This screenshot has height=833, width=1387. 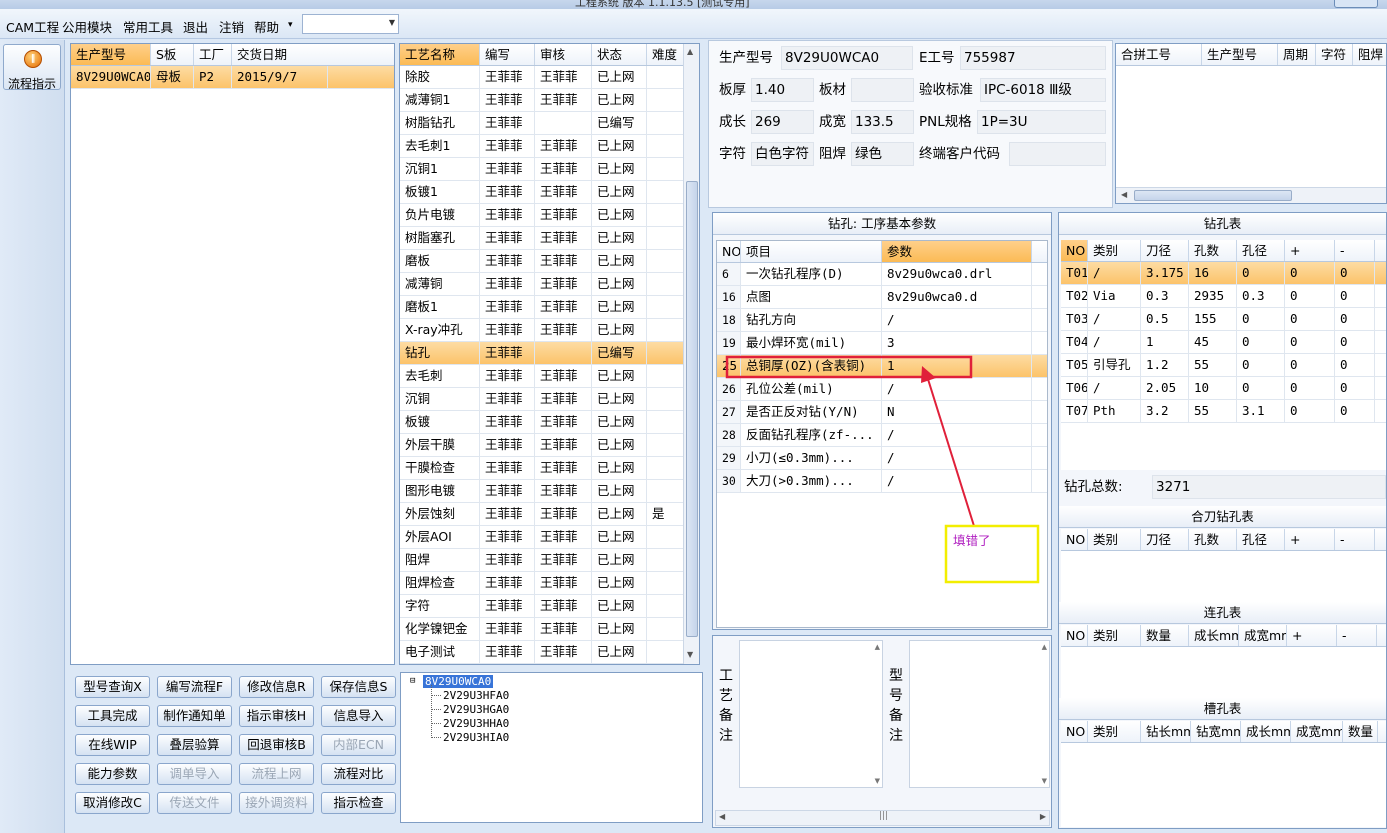 I want to click on char-field: 白色字符, so click(x=782, y=154).